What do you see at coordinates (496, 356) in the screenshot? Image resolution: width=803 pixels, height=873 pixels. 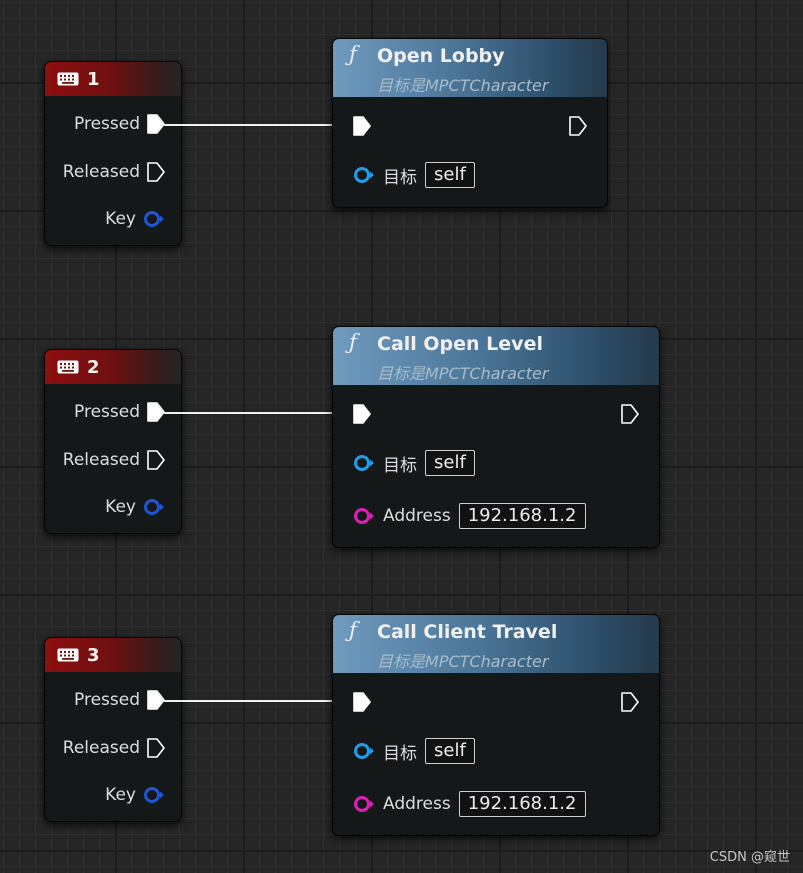 I see `call-open-level-header: ƒ Call Open Level 目标是MPCTCharacter` at bounding box center [496, 356].